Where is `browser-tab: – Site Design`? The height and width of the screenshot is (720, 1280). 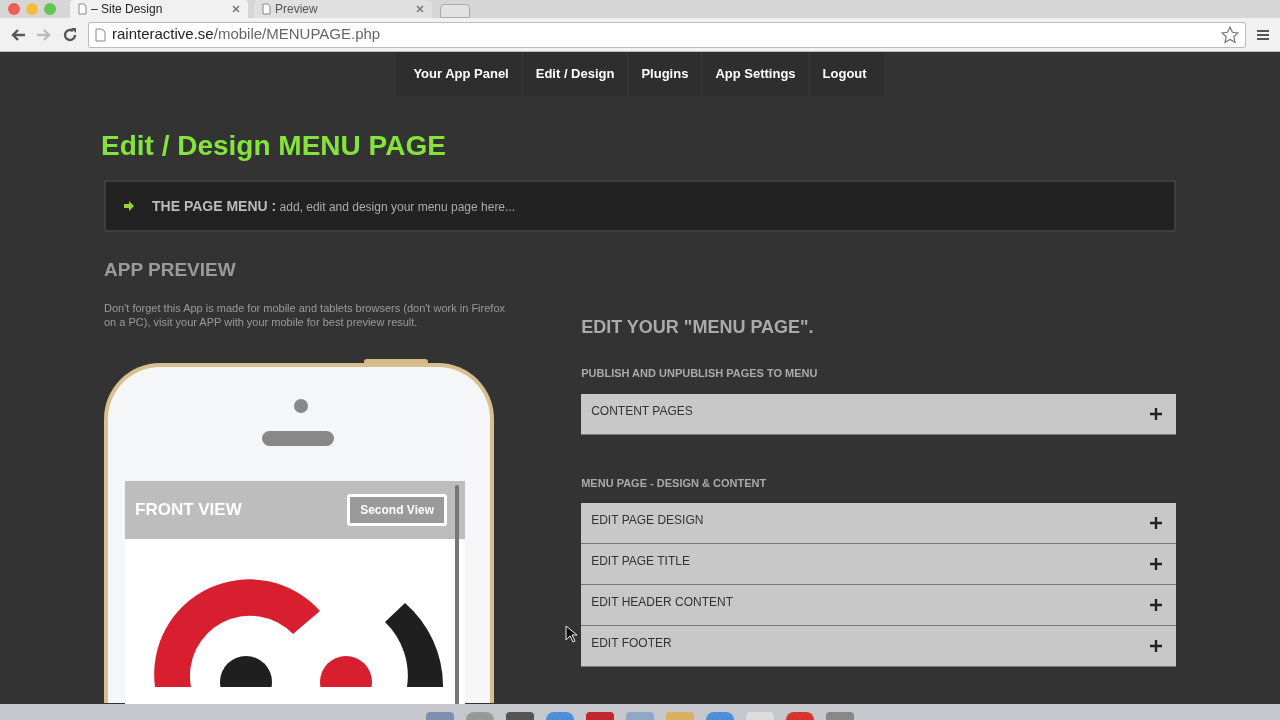 browser-tab: – Site Design is located at coordinates (159, 9).